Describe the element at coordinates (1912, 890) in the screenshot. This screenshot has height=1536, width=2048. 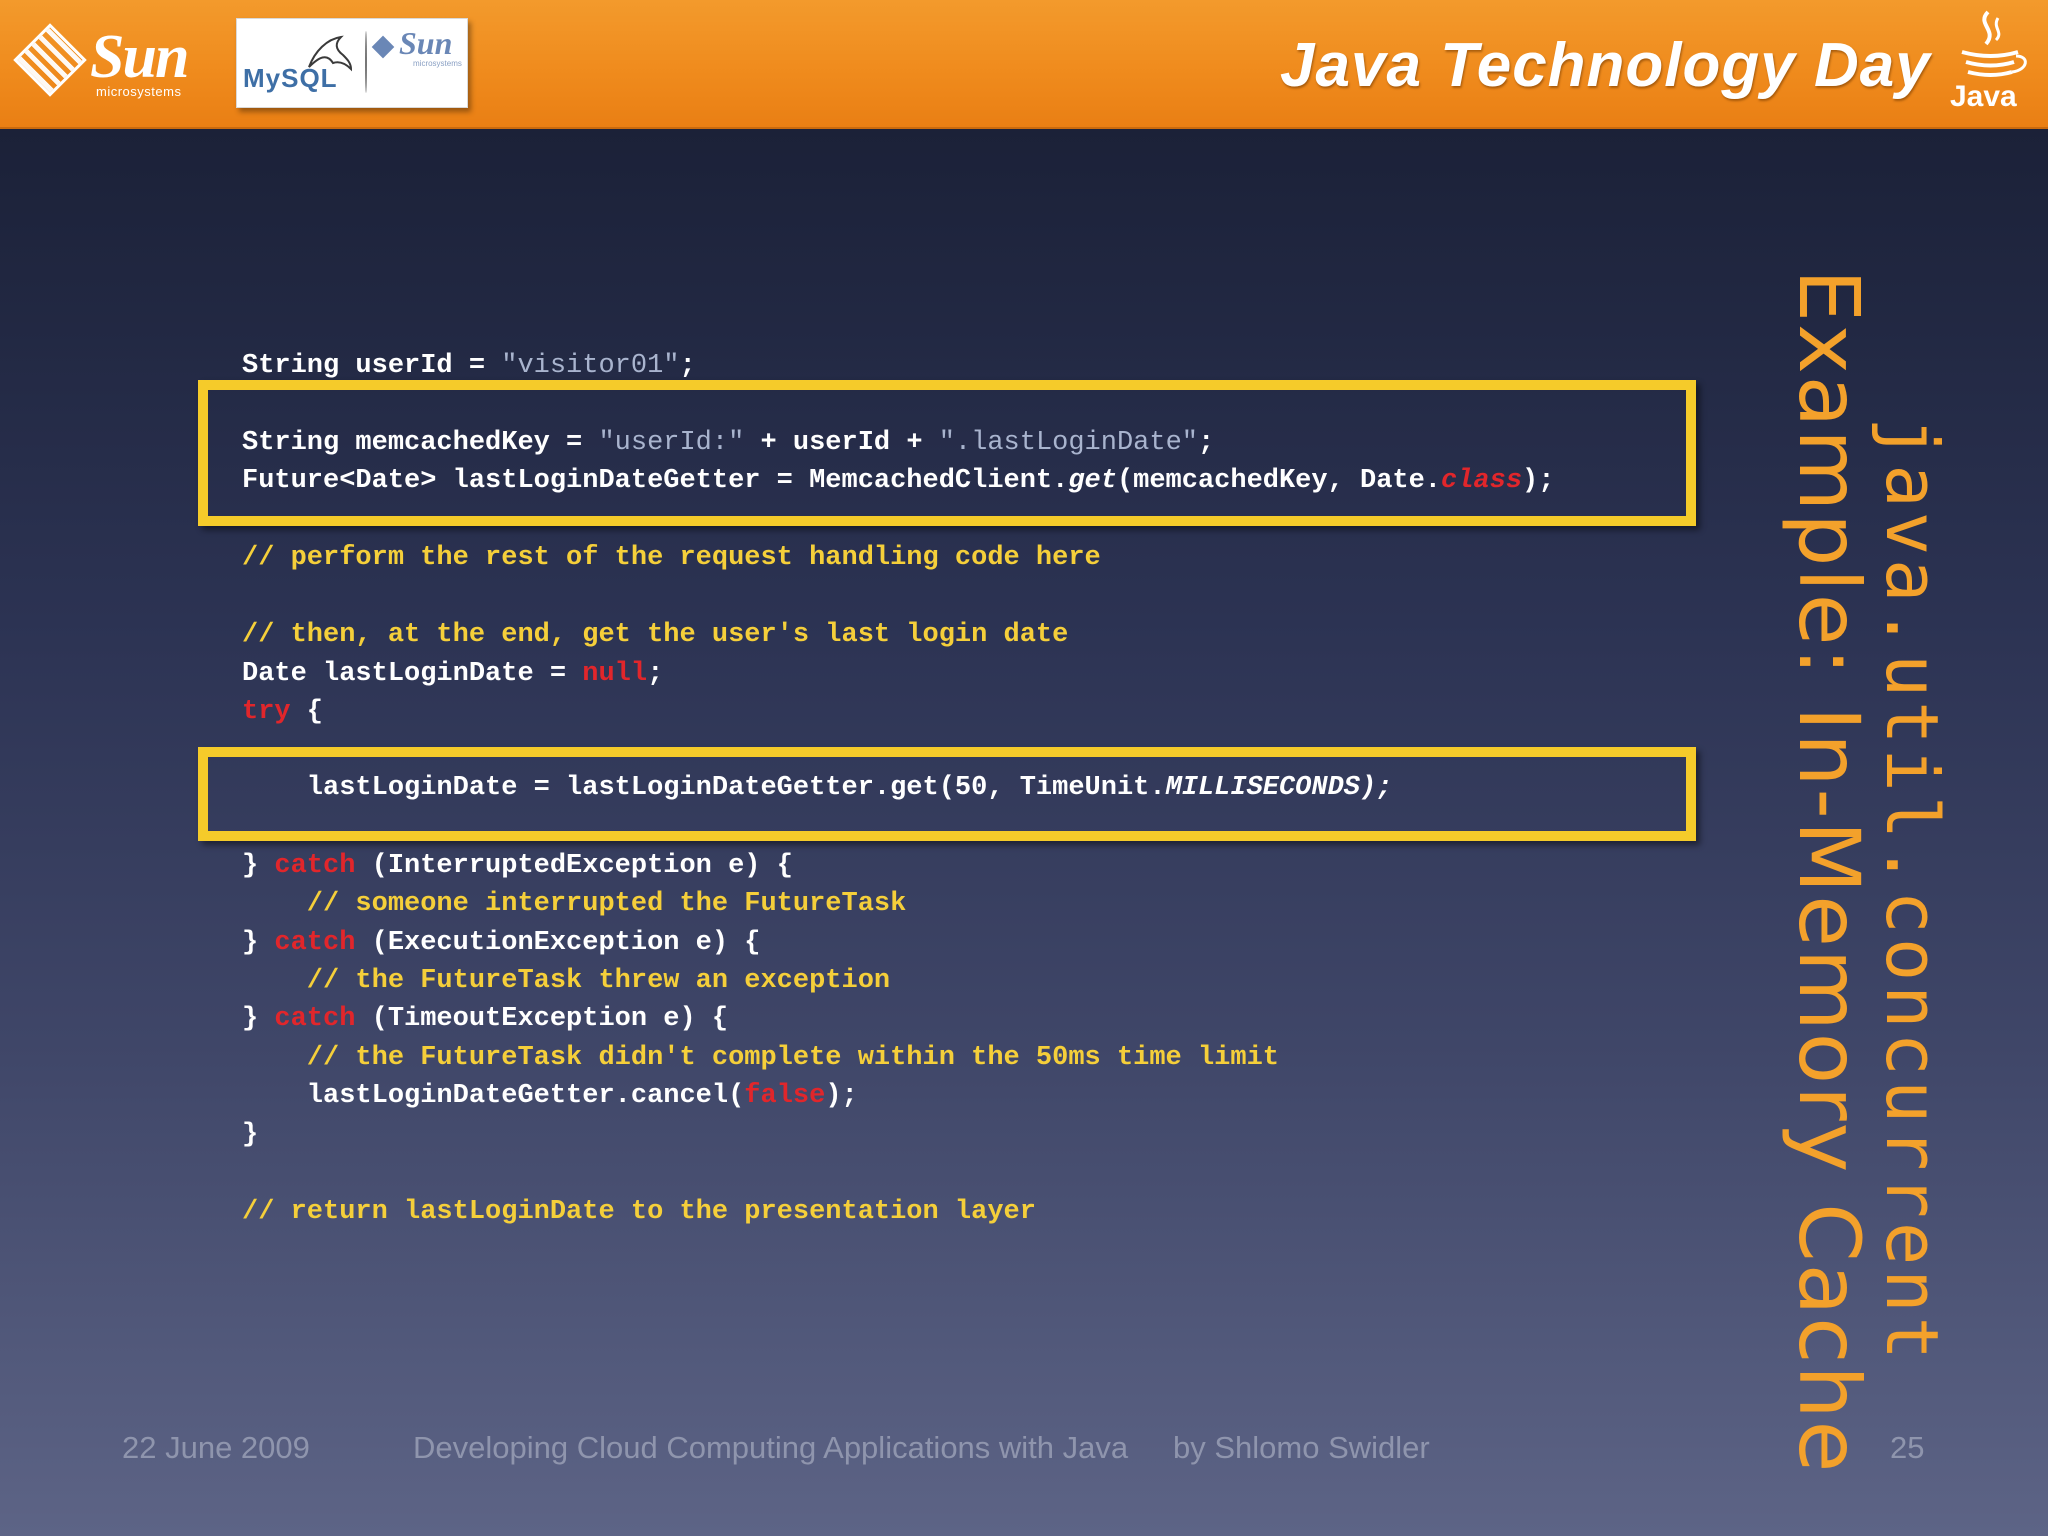
I see `slide-subtitle: java.util.concurrent` at that location.